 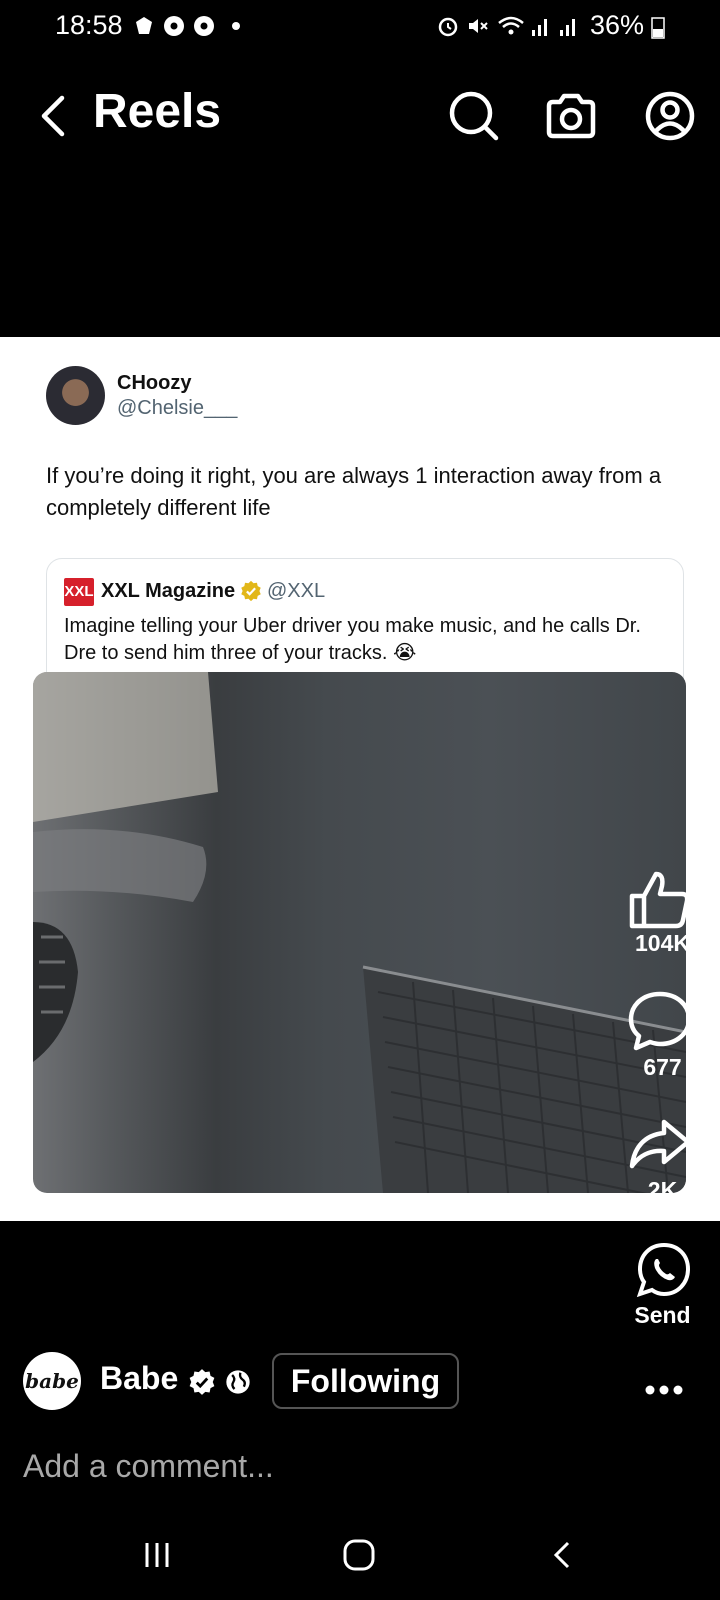 What do you see at coordinates (670, 116) in the screenshot?
I see `profile-icon` at bounding box center [670, 116].